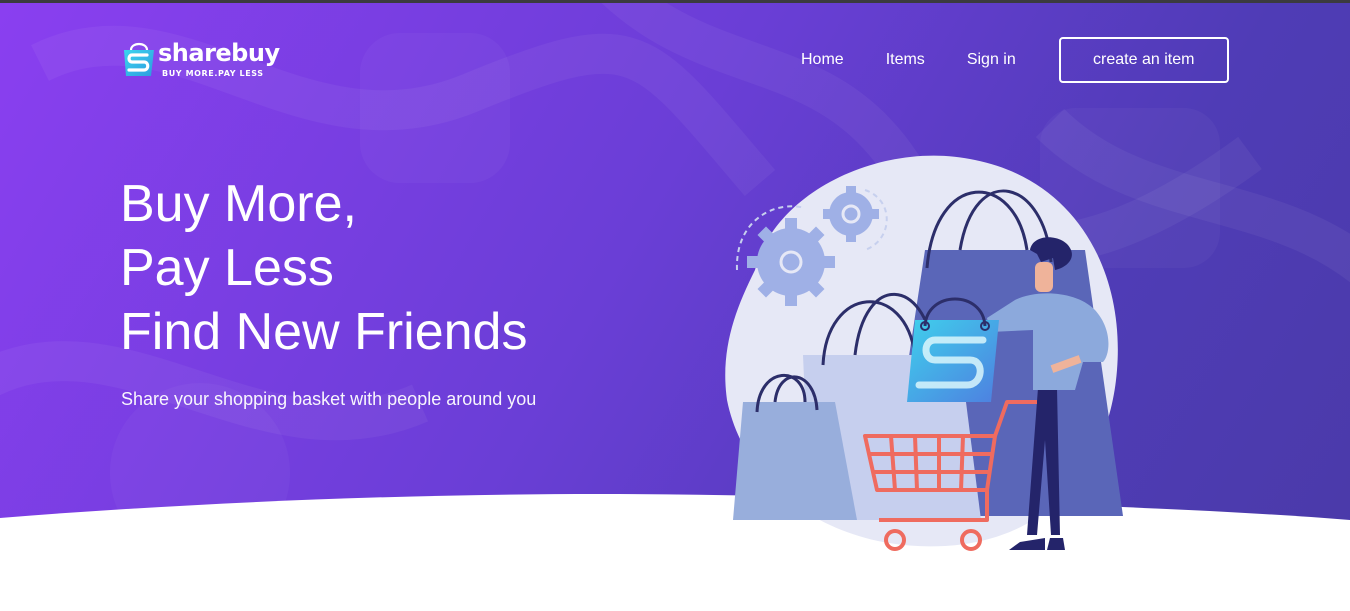  I want to click on nav-home-link: Home, so click(822, 60).